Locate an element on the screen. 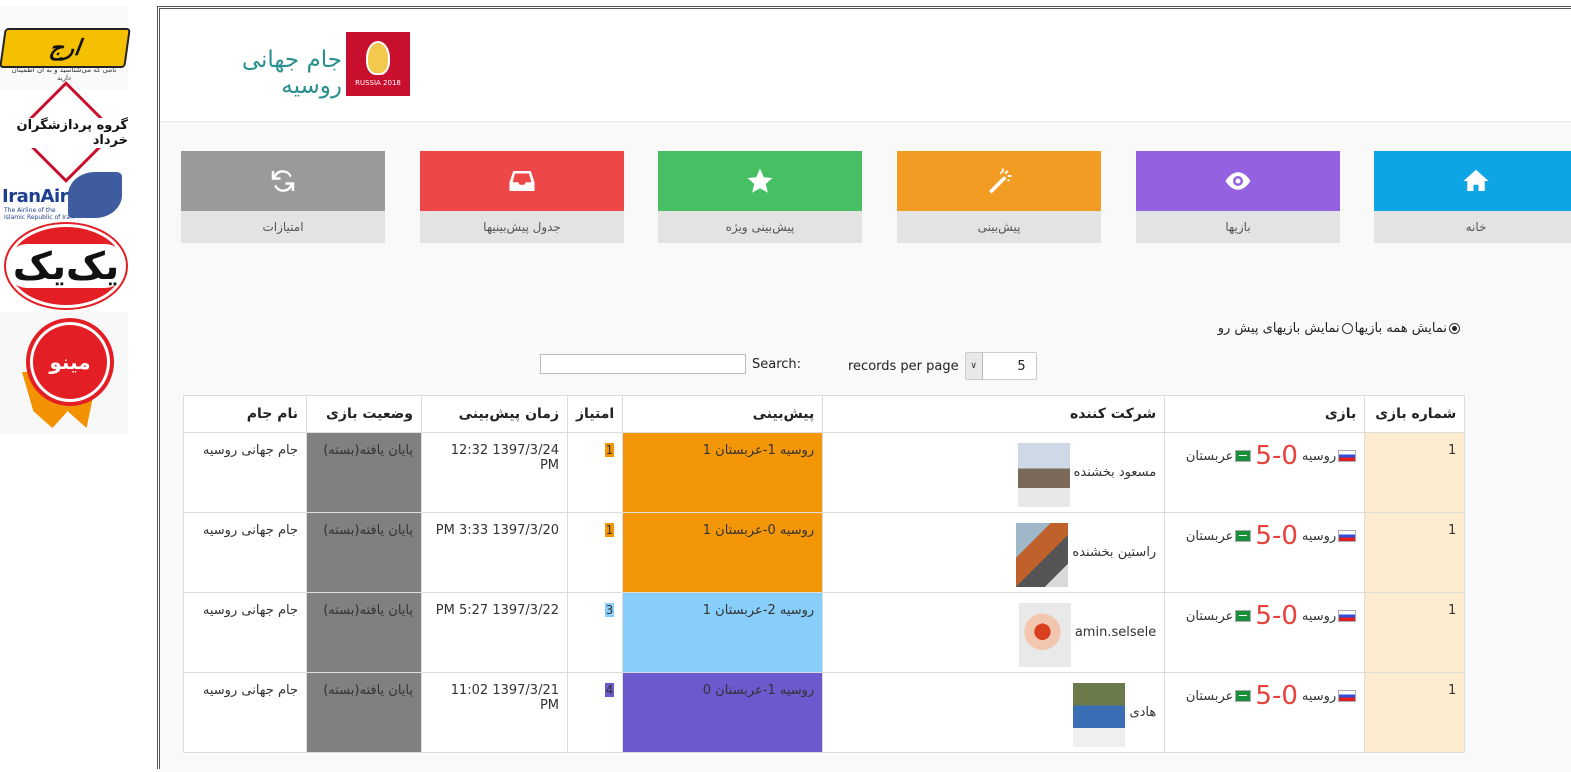 The width and height of the screenshot is (1571, 772). tile-special-prediction: پیش‌بینی ویژه is located at coordinates (760, 197).